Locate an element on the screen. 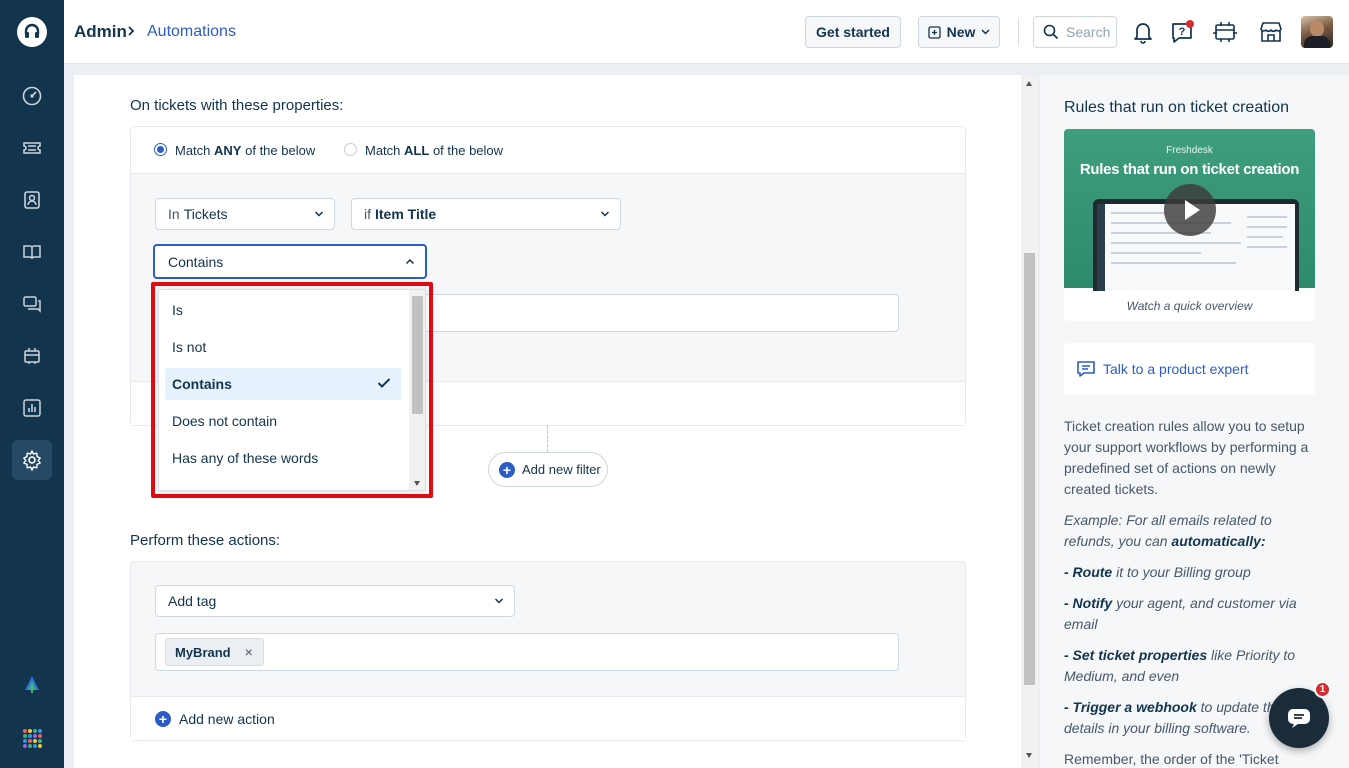 This screenshot has height=768, width=1349. chat-icon is located at coordinates (1299, 718).